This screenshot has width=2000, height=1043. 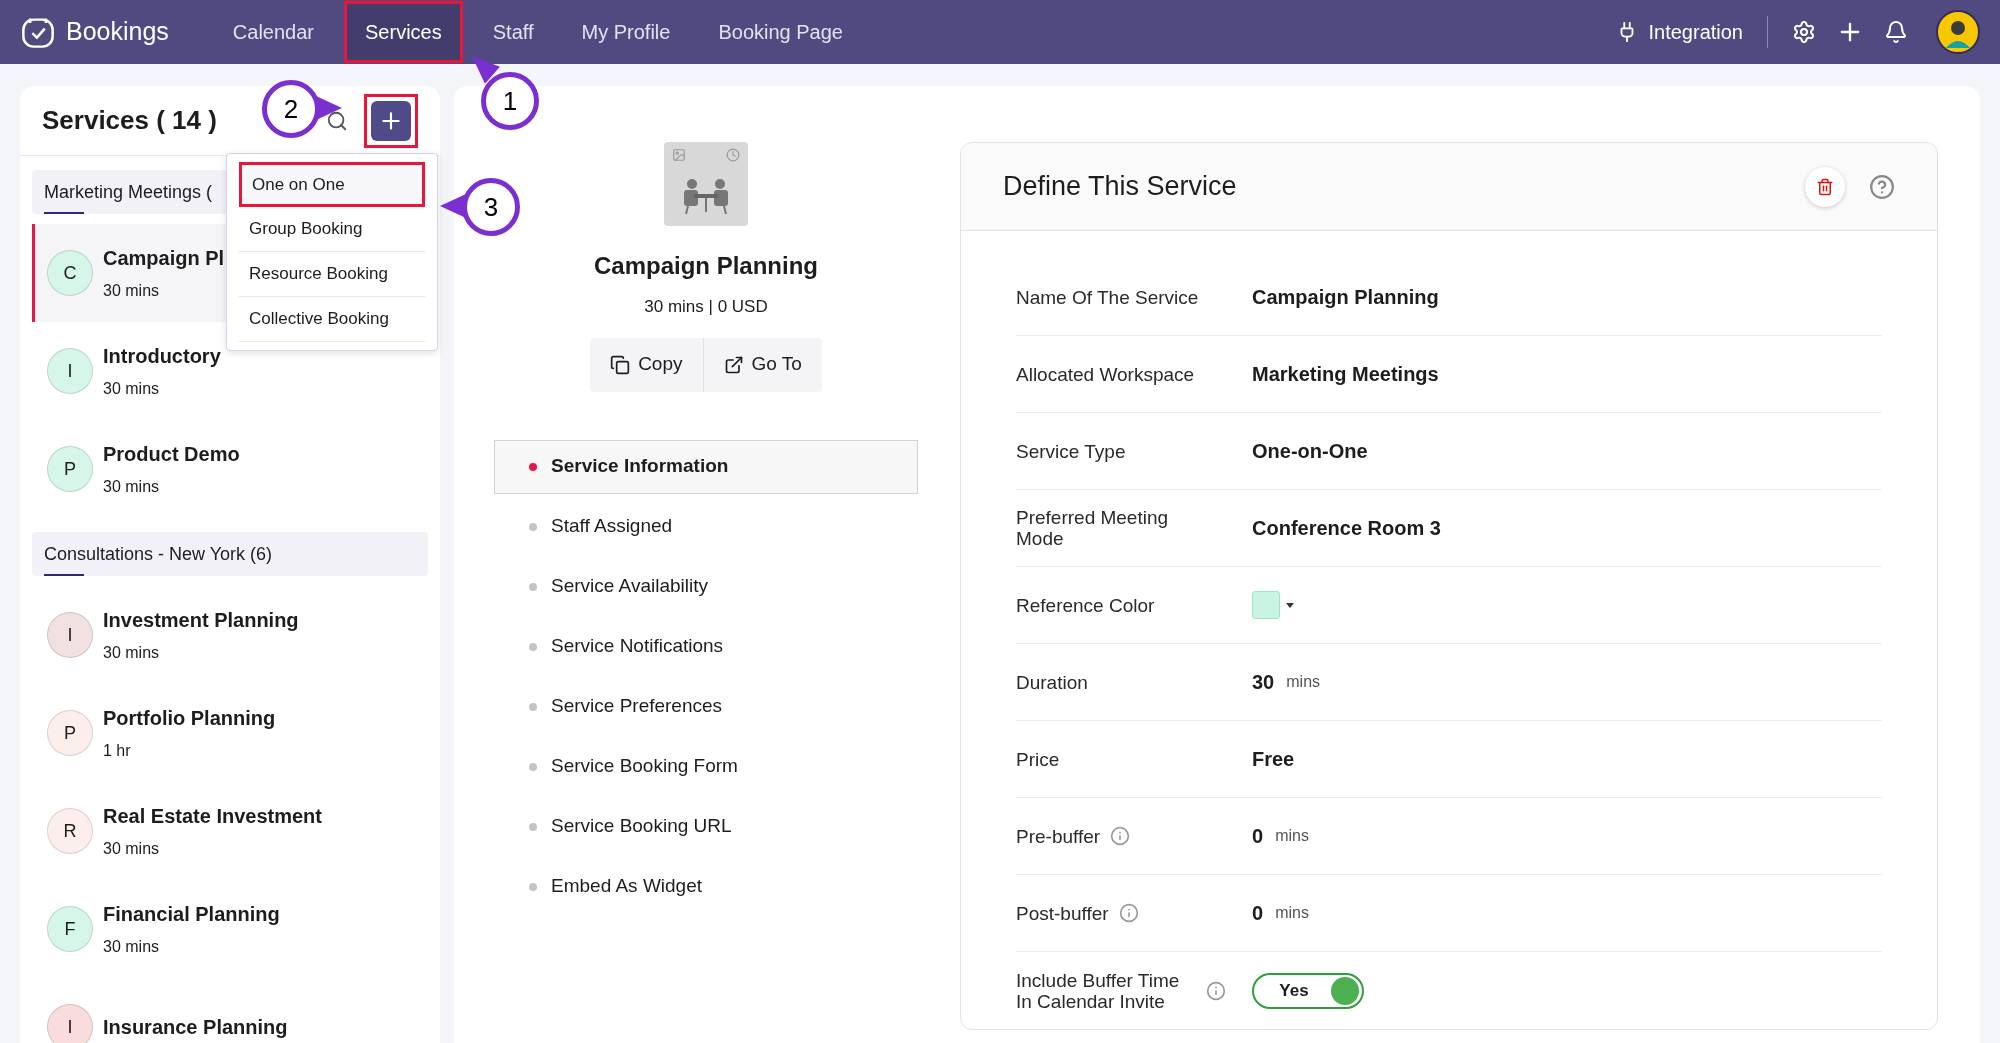 I want to click on service-avatar: C, so click(x=70, y=273).